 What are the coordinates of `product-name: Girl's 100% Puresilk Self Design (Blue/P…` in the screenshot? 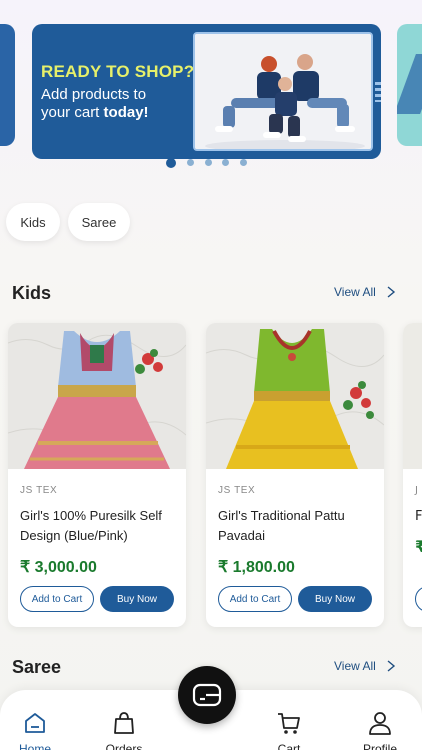 It's located at (100, 526).